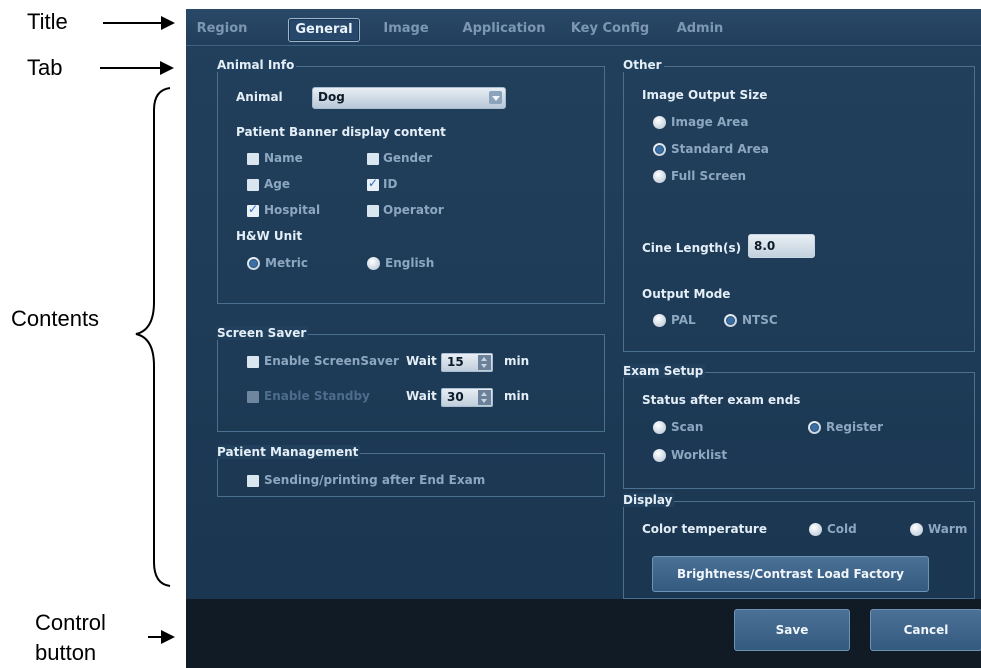  Describe the element at coordinates (341, 132) in the screenshot. I see `banner-content-heading: Patient Banner display content` at that location.